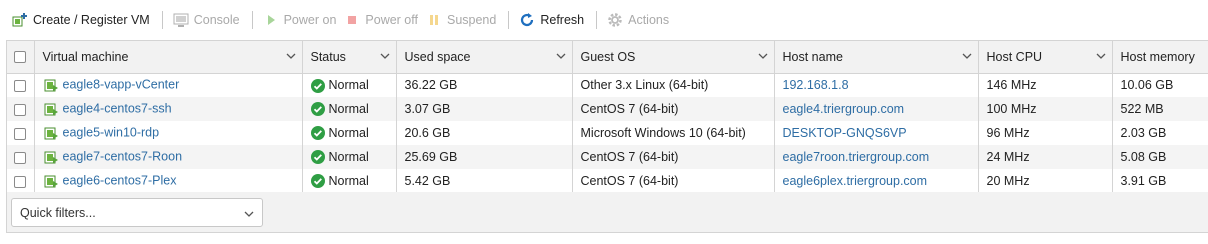 The image size is (1208, 244). What do you see at coordinates (1160, 57) in the screenshot?
I see `column-header-host-memory: Host memory` at bounding box center [1160, 57].